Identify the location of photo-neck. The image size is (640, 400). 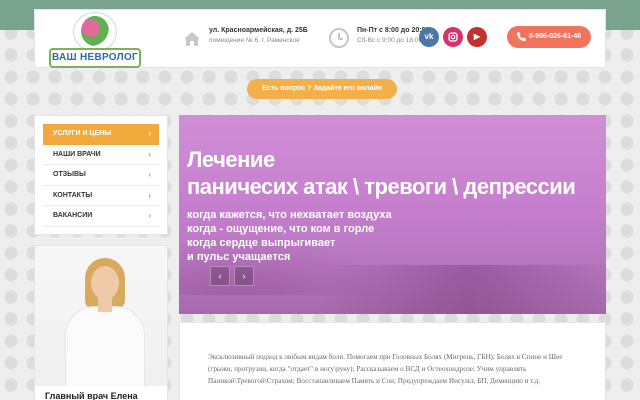
(105, 305).